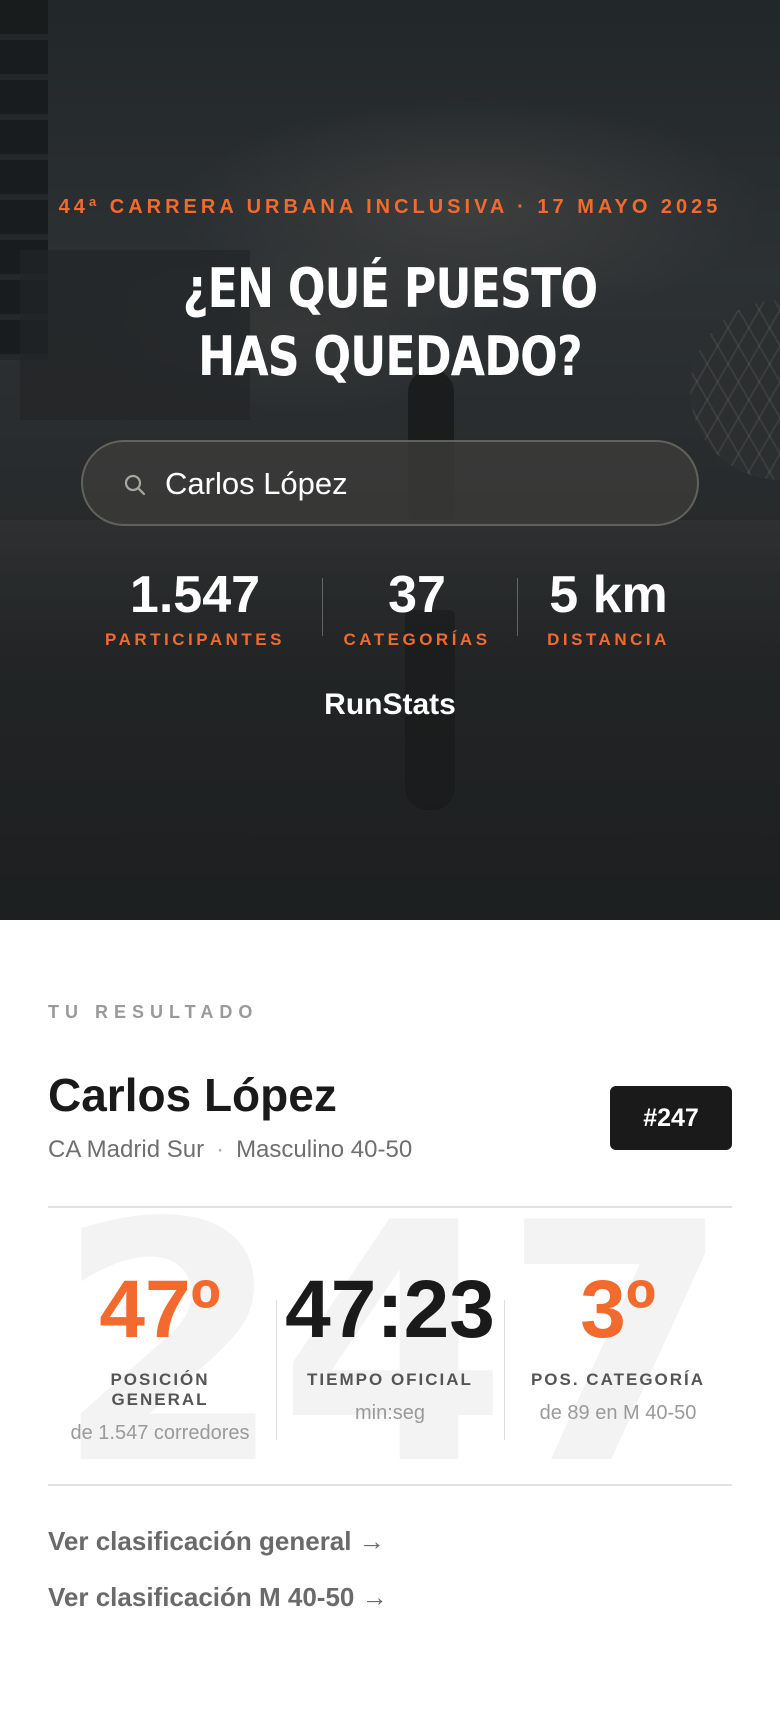  What do you see at coordinates (195, 595) in the screenshot?
I see `stat-value: 1.547` at bounding box center [195, 595].